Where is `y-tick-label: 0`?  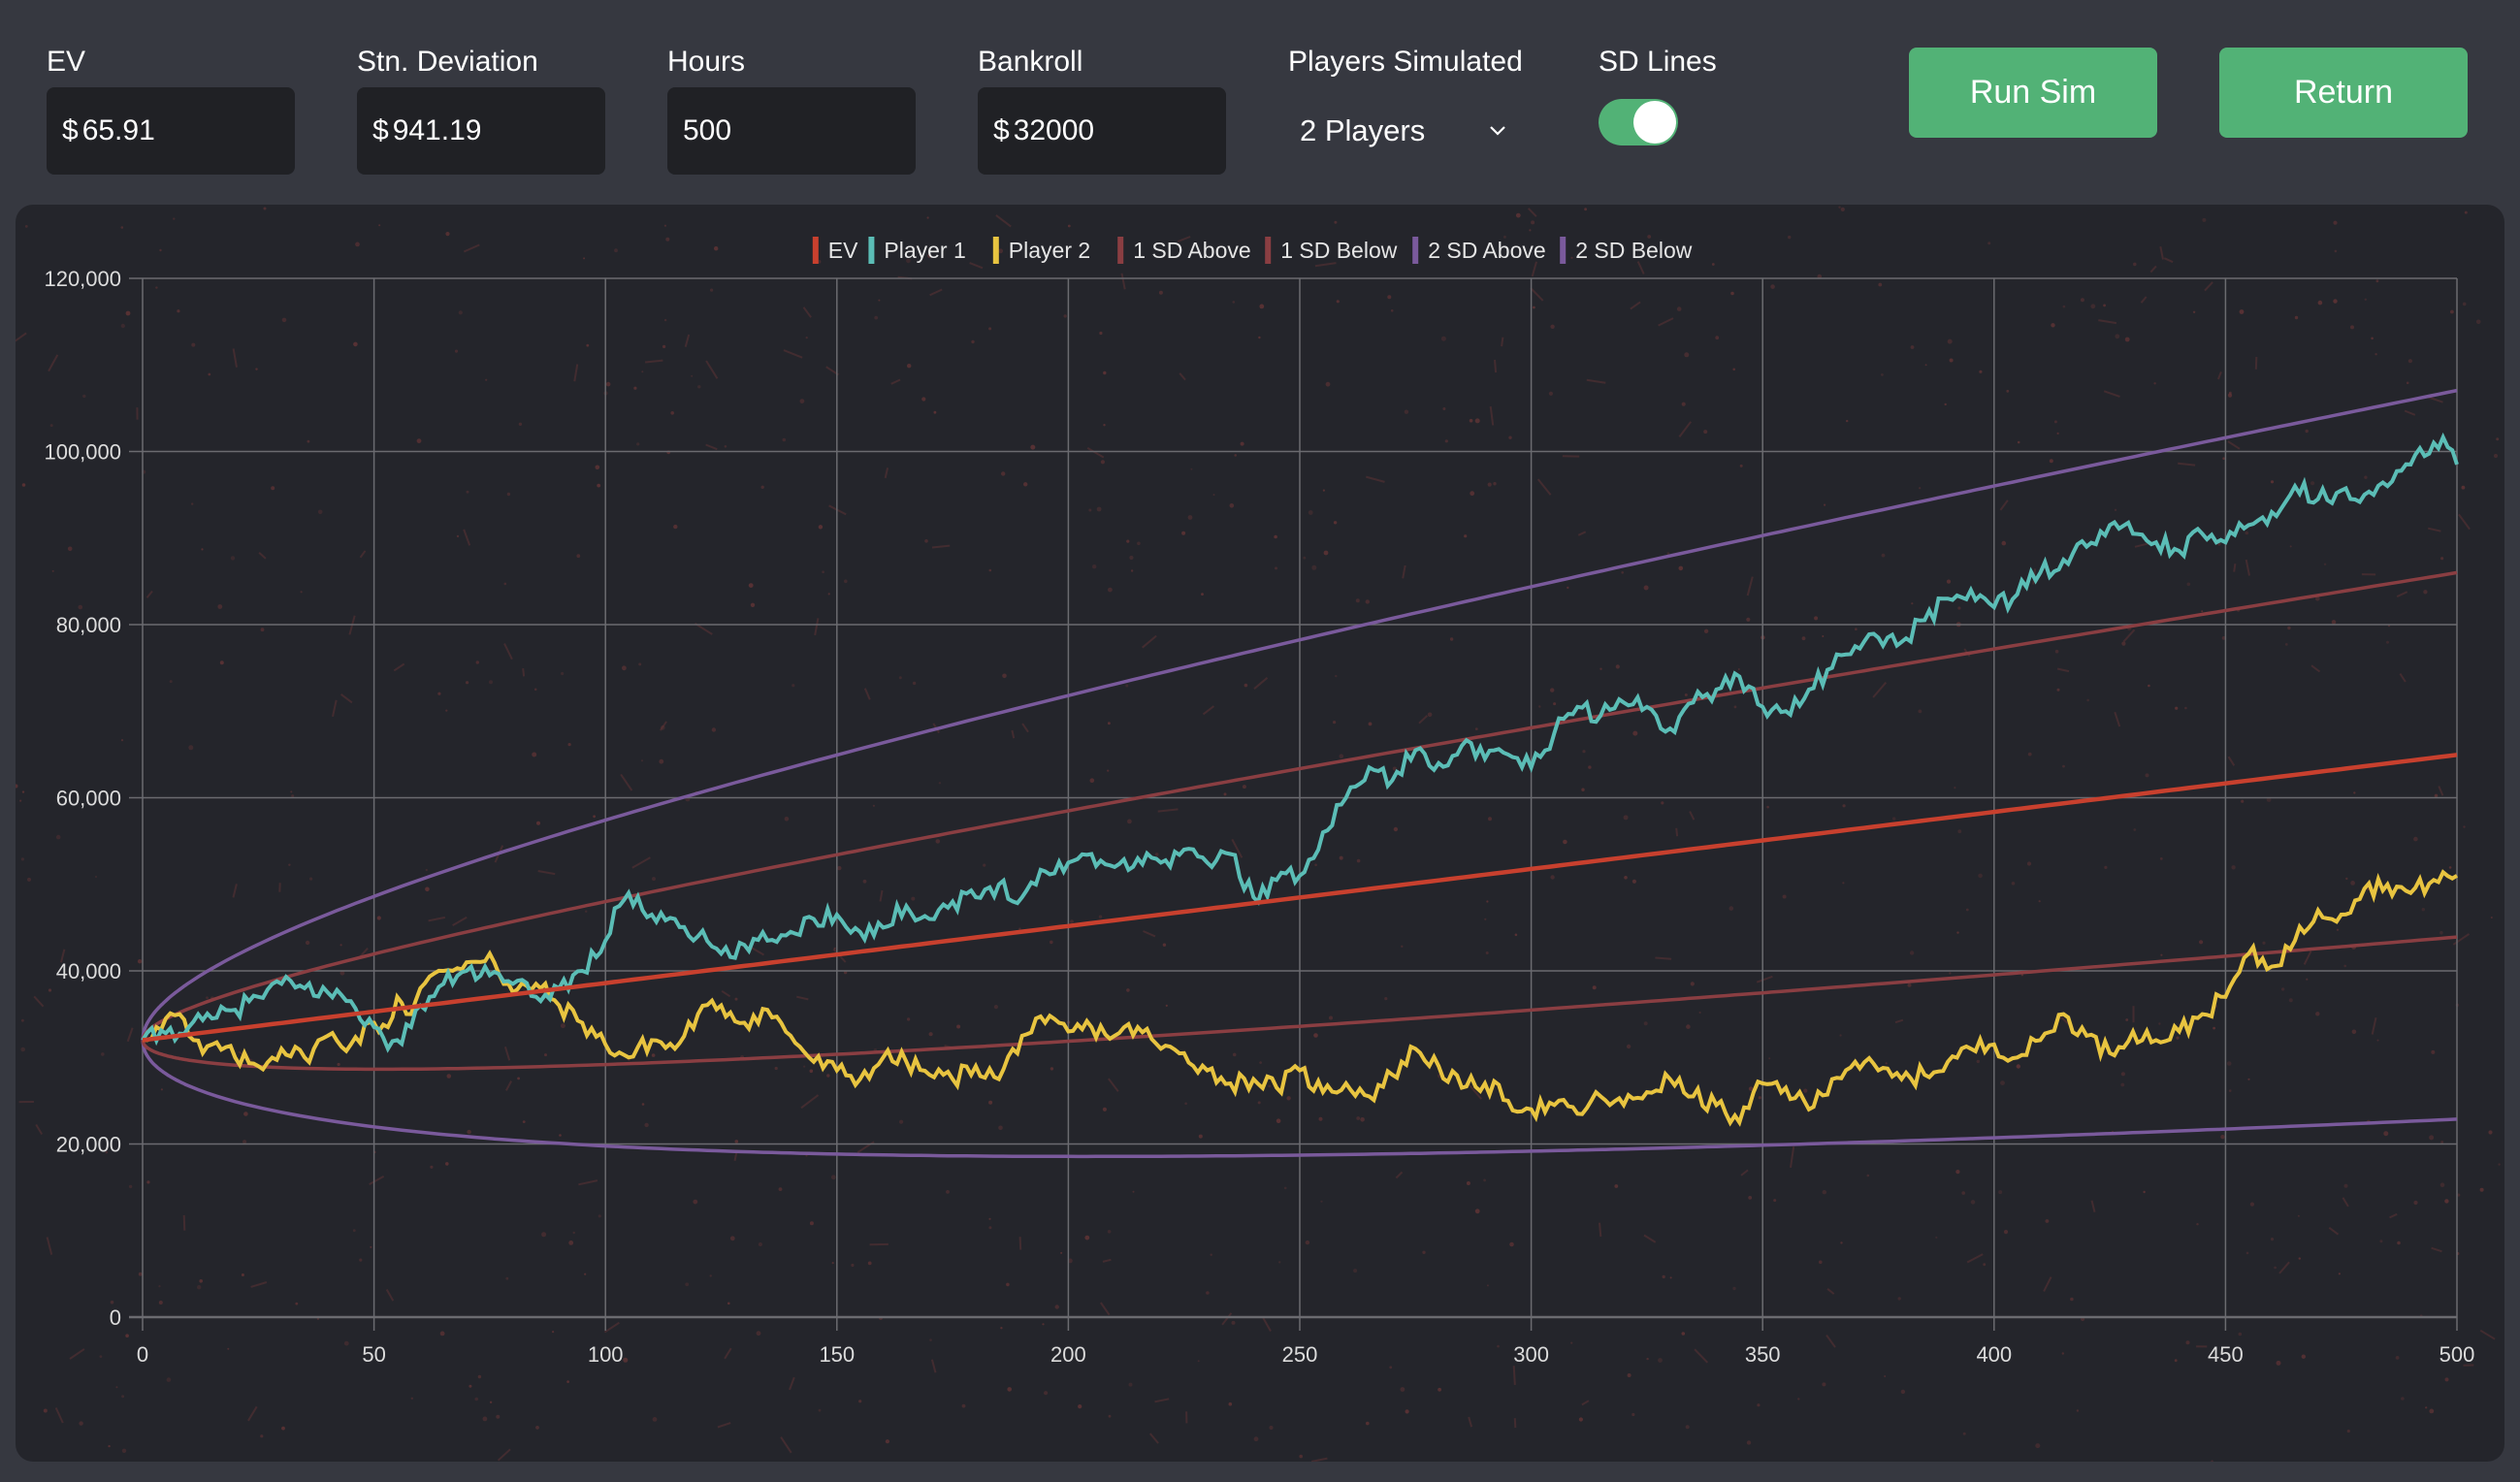
y-tick-label: 0 is located at coordinates (115, 1317).